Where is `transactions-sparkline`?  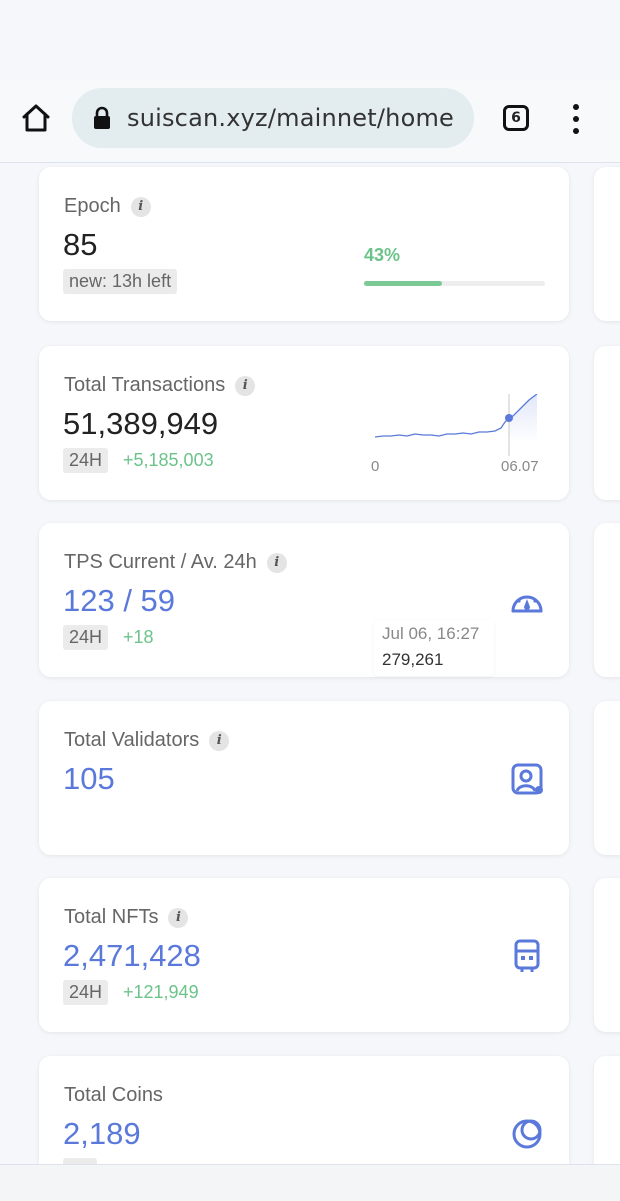
transactions-sparkline is located at coordinates (458, 425).